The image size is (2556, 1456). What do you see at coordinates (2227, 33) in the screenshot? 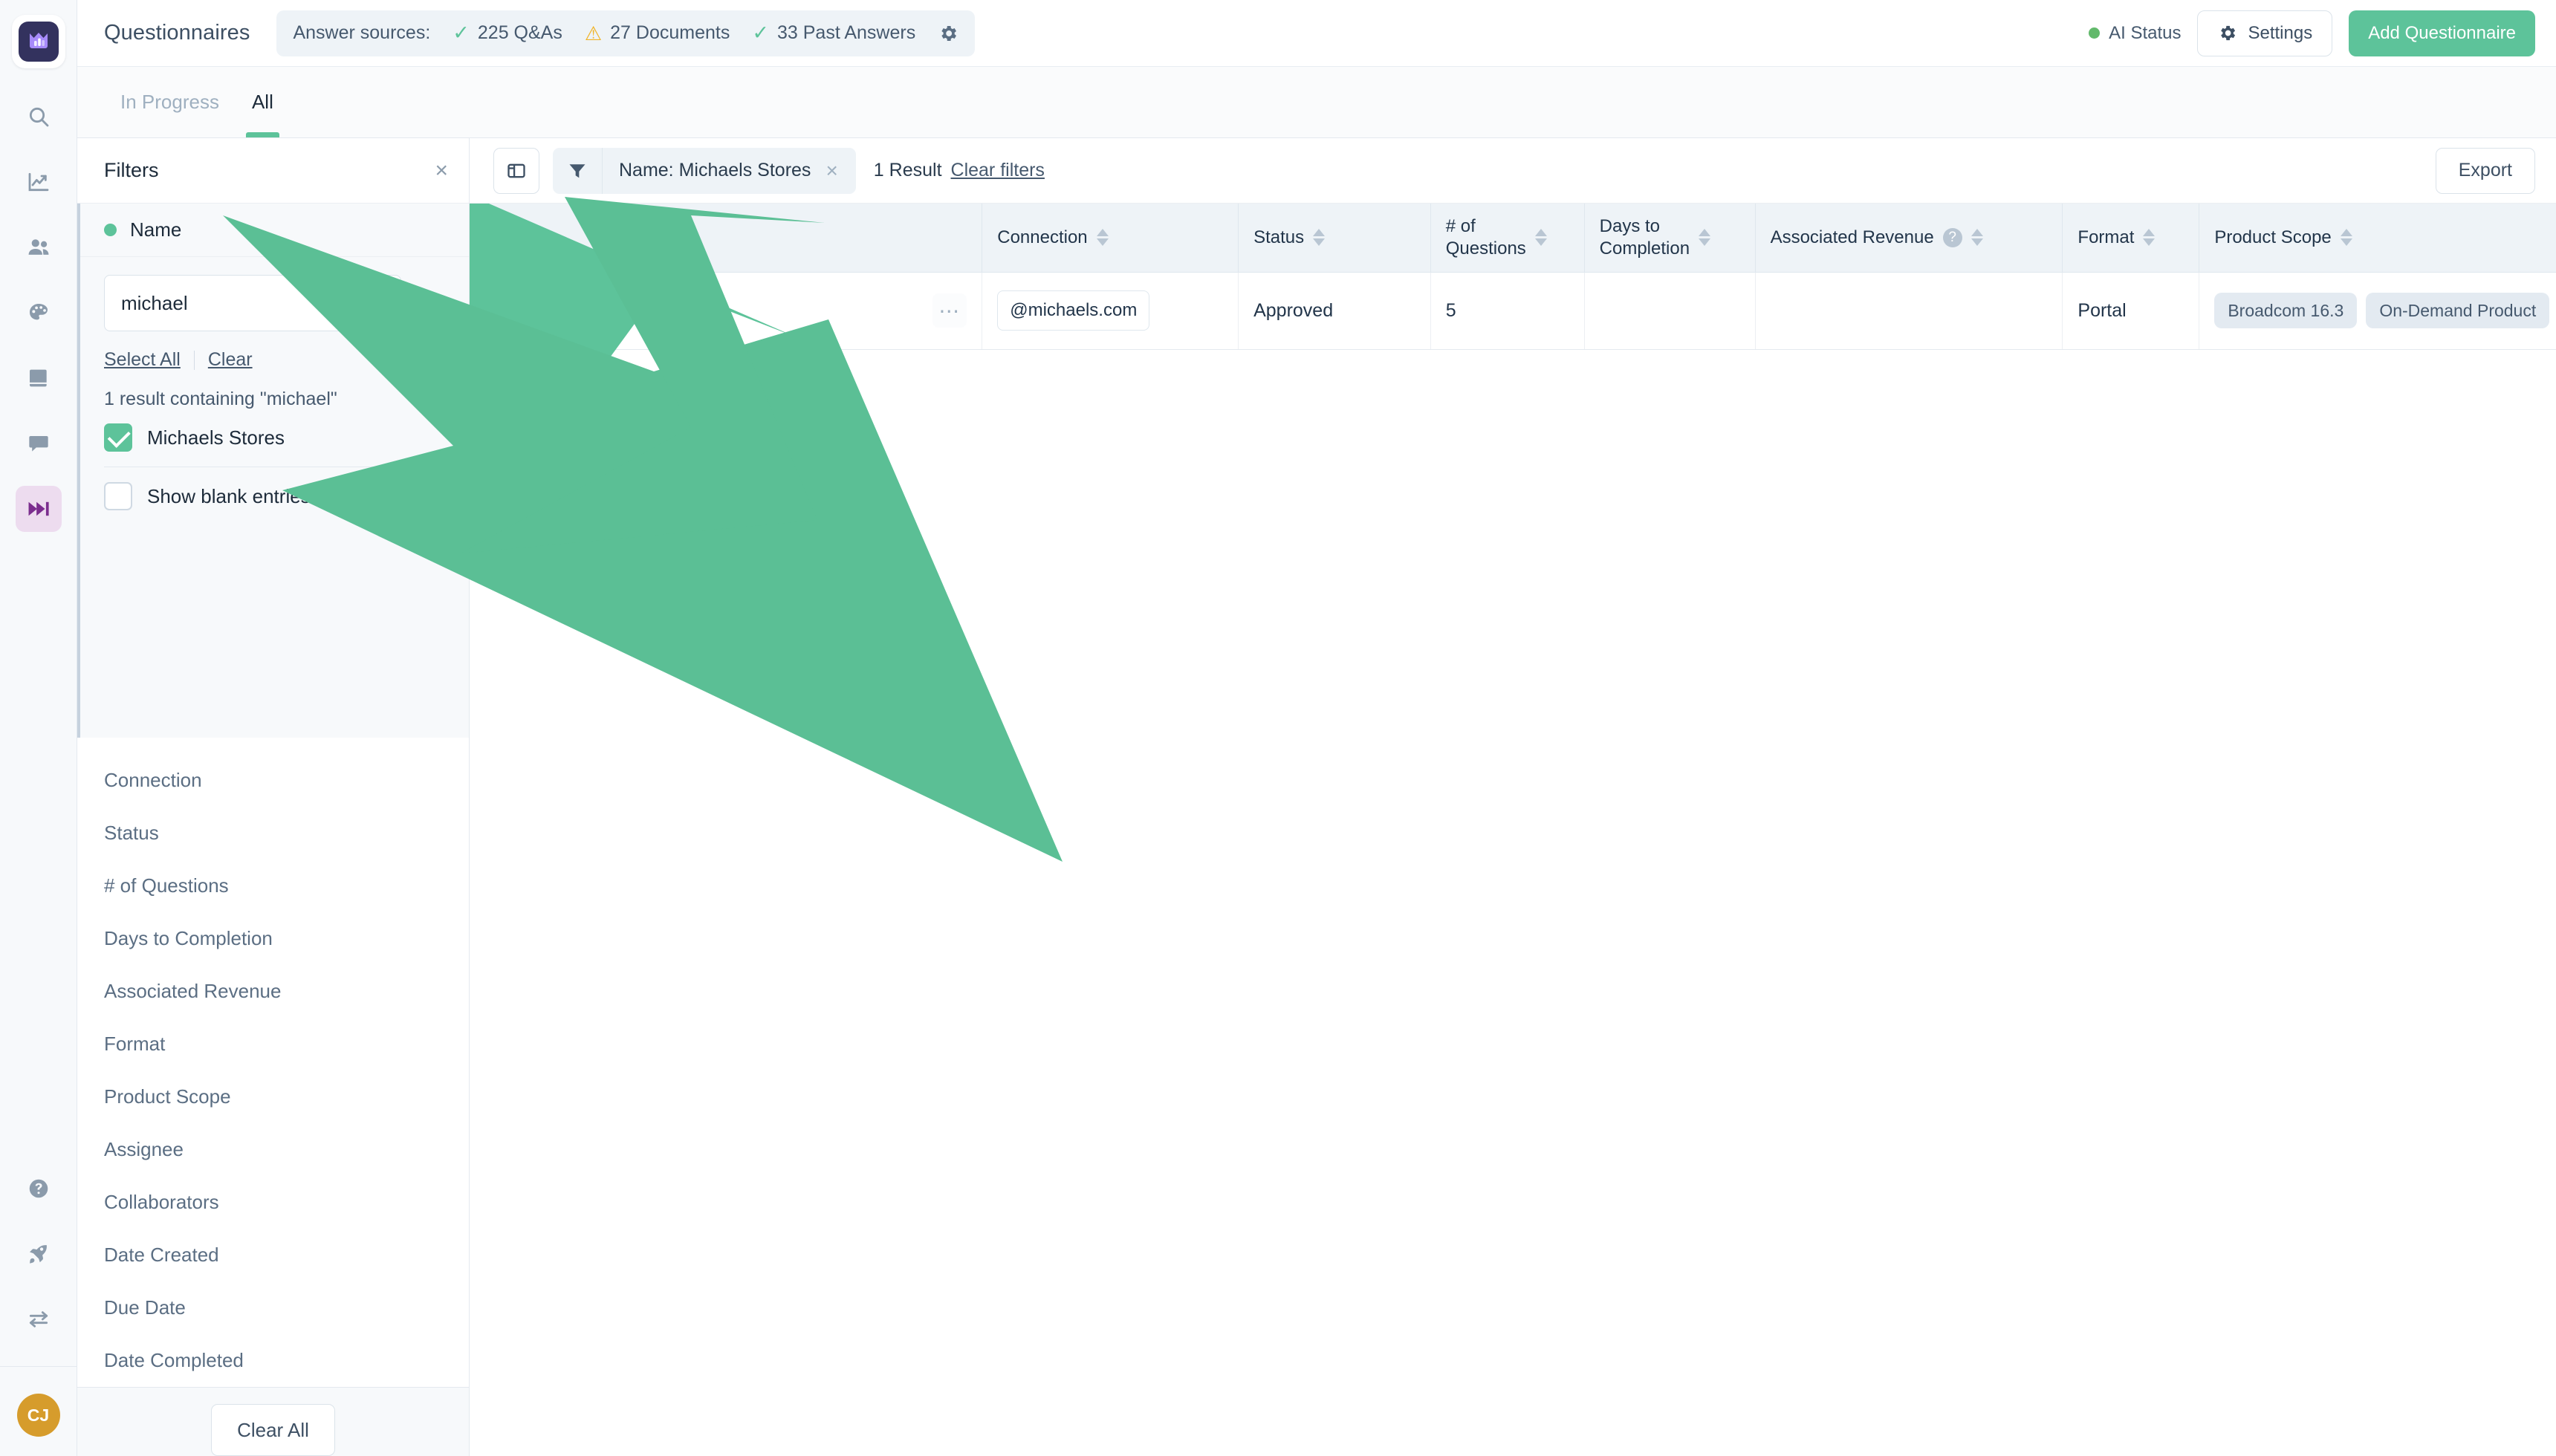
I see `gear-icon` at bounding box center [2227, 33].